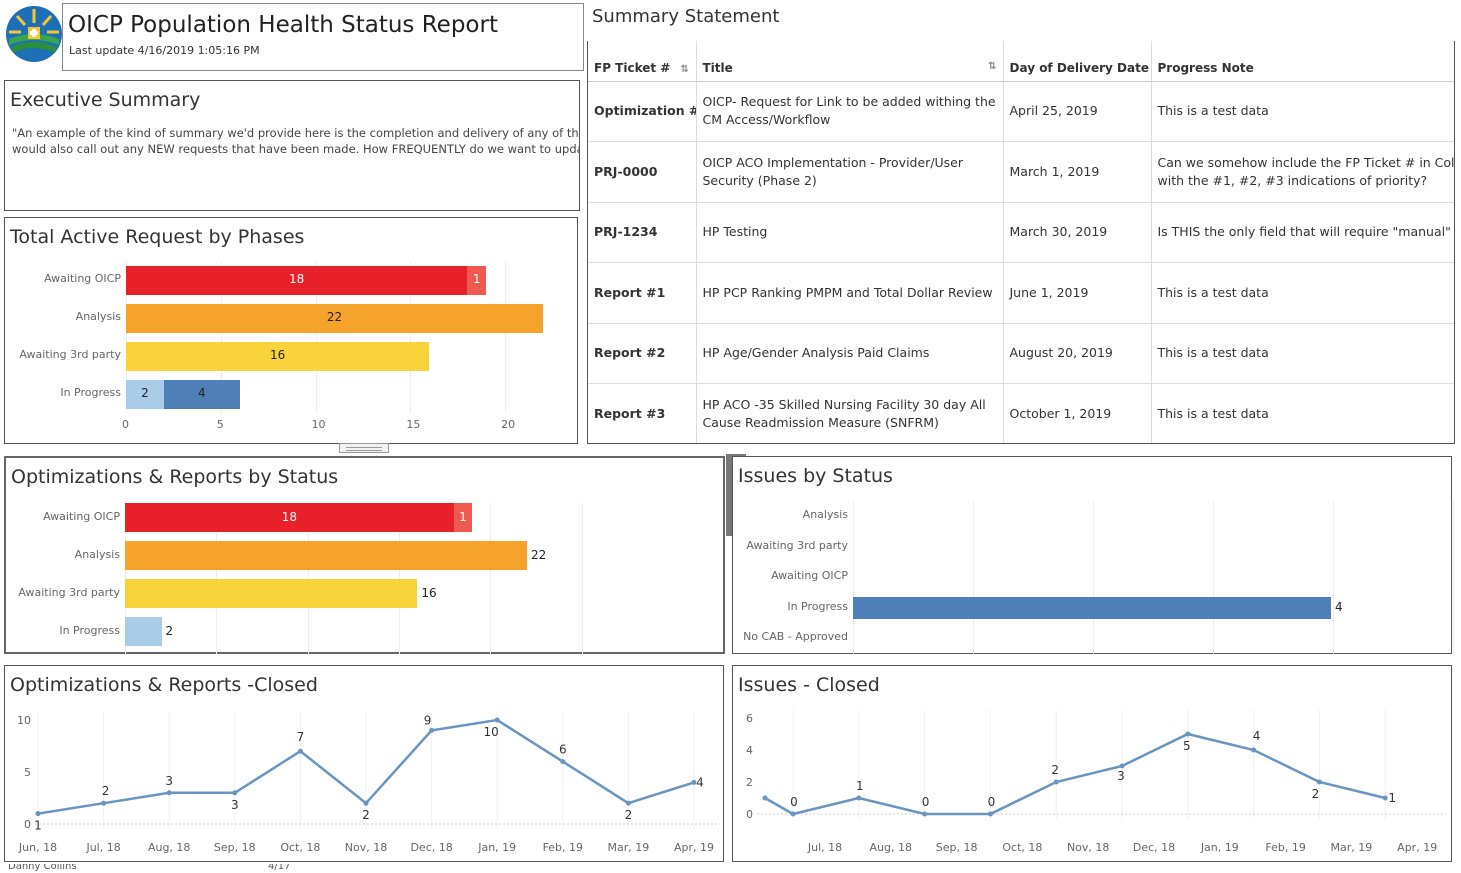  Describe the element at coordinates (850, 61) in the screenshot. I see `column-header-title: Title ⇅` at that location.